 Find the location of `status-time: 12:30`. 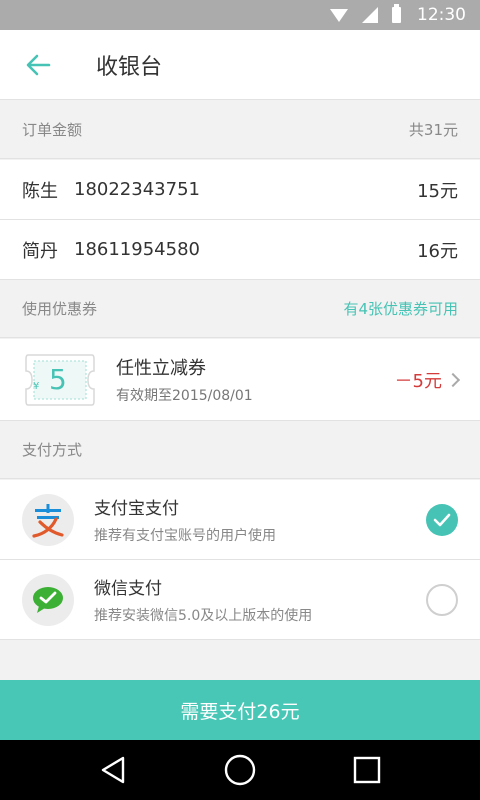

status-time: 12:30 is located at coordinates (441, 15).